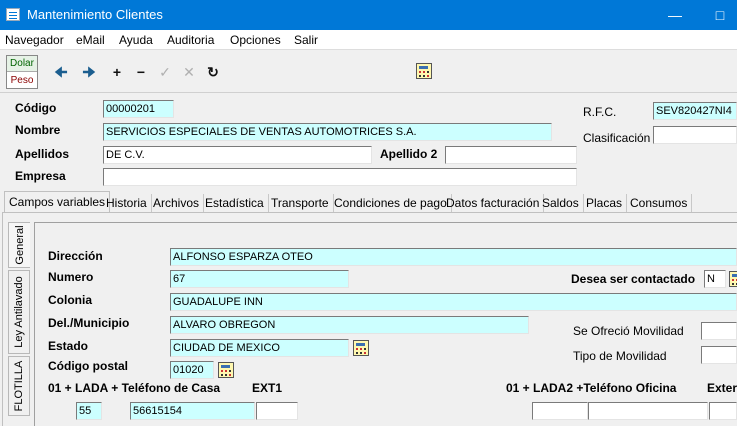 Image resolution: width=737 pixels, height=426 pixels. What do you see at coordinates (591, 388) in the screenshot?
I see `tel-oficina-label: 01 + LADA2 +Teléfono Oficina` at bounding box center [591, 388].